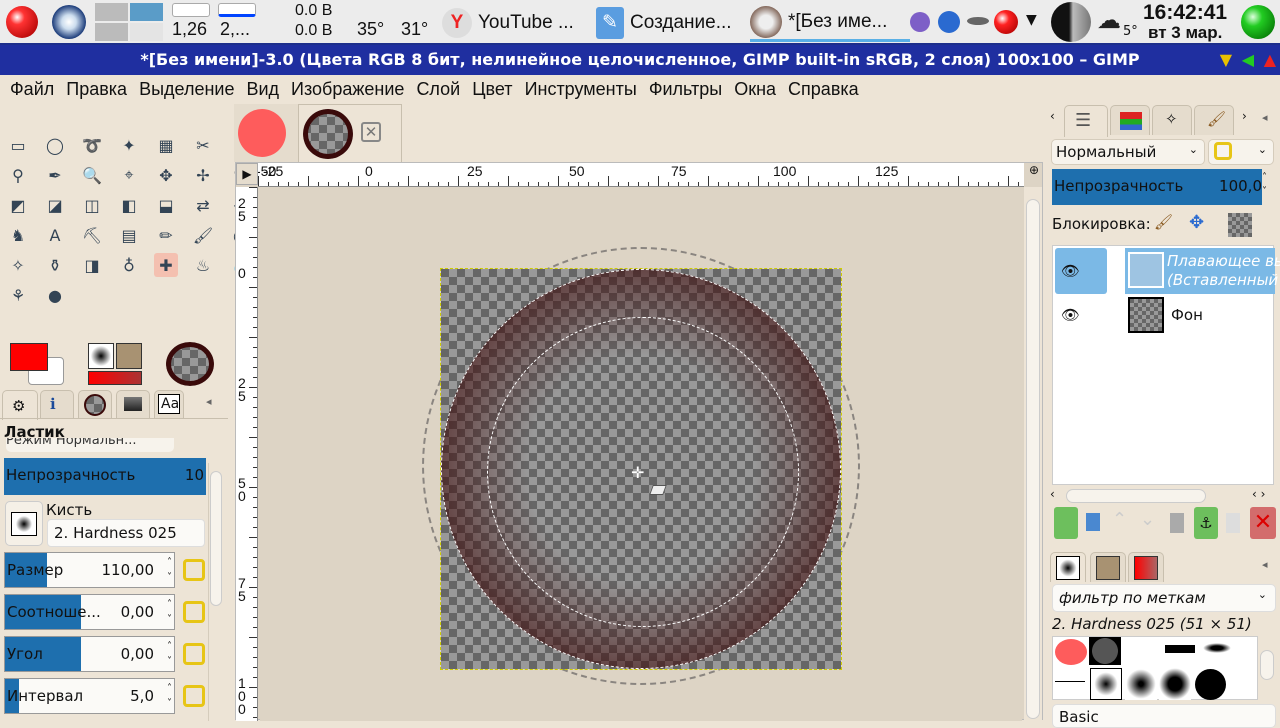 The width and height of the screenshot is (1280, 728). What do you see at coordinates (92, 175) in the screenshot?
I see `tool-button: 🔍` at bounding box center [92, 175].